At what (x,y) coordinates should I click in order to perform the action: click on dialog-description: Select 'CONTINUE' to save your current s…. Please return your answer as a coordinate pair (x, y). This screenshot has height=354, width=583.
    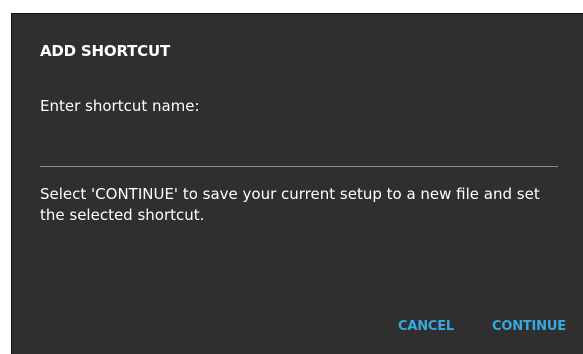
    Looking at the image, I should click on (290, 204).